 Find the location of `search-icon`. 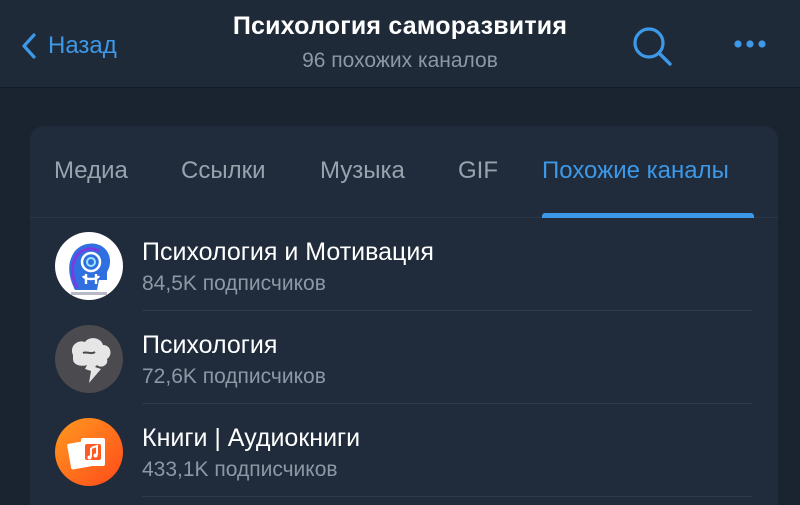

search-icon is located at coordinates (652, 46).